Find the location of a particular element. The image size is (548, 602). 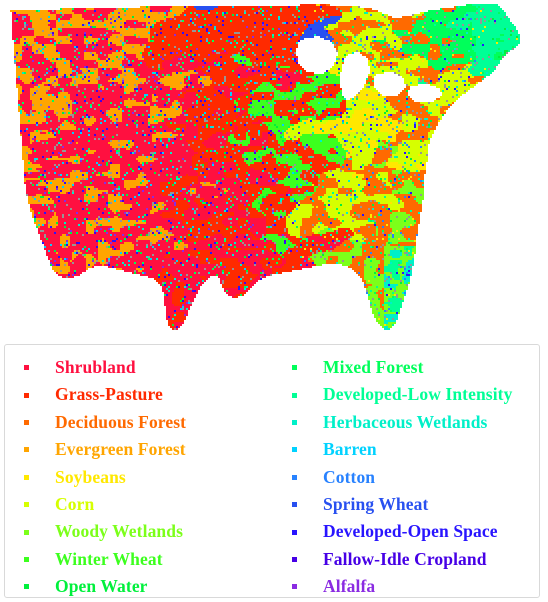

legend-item: Fallow-Idle Cropland is located at coordinates (407, 559).